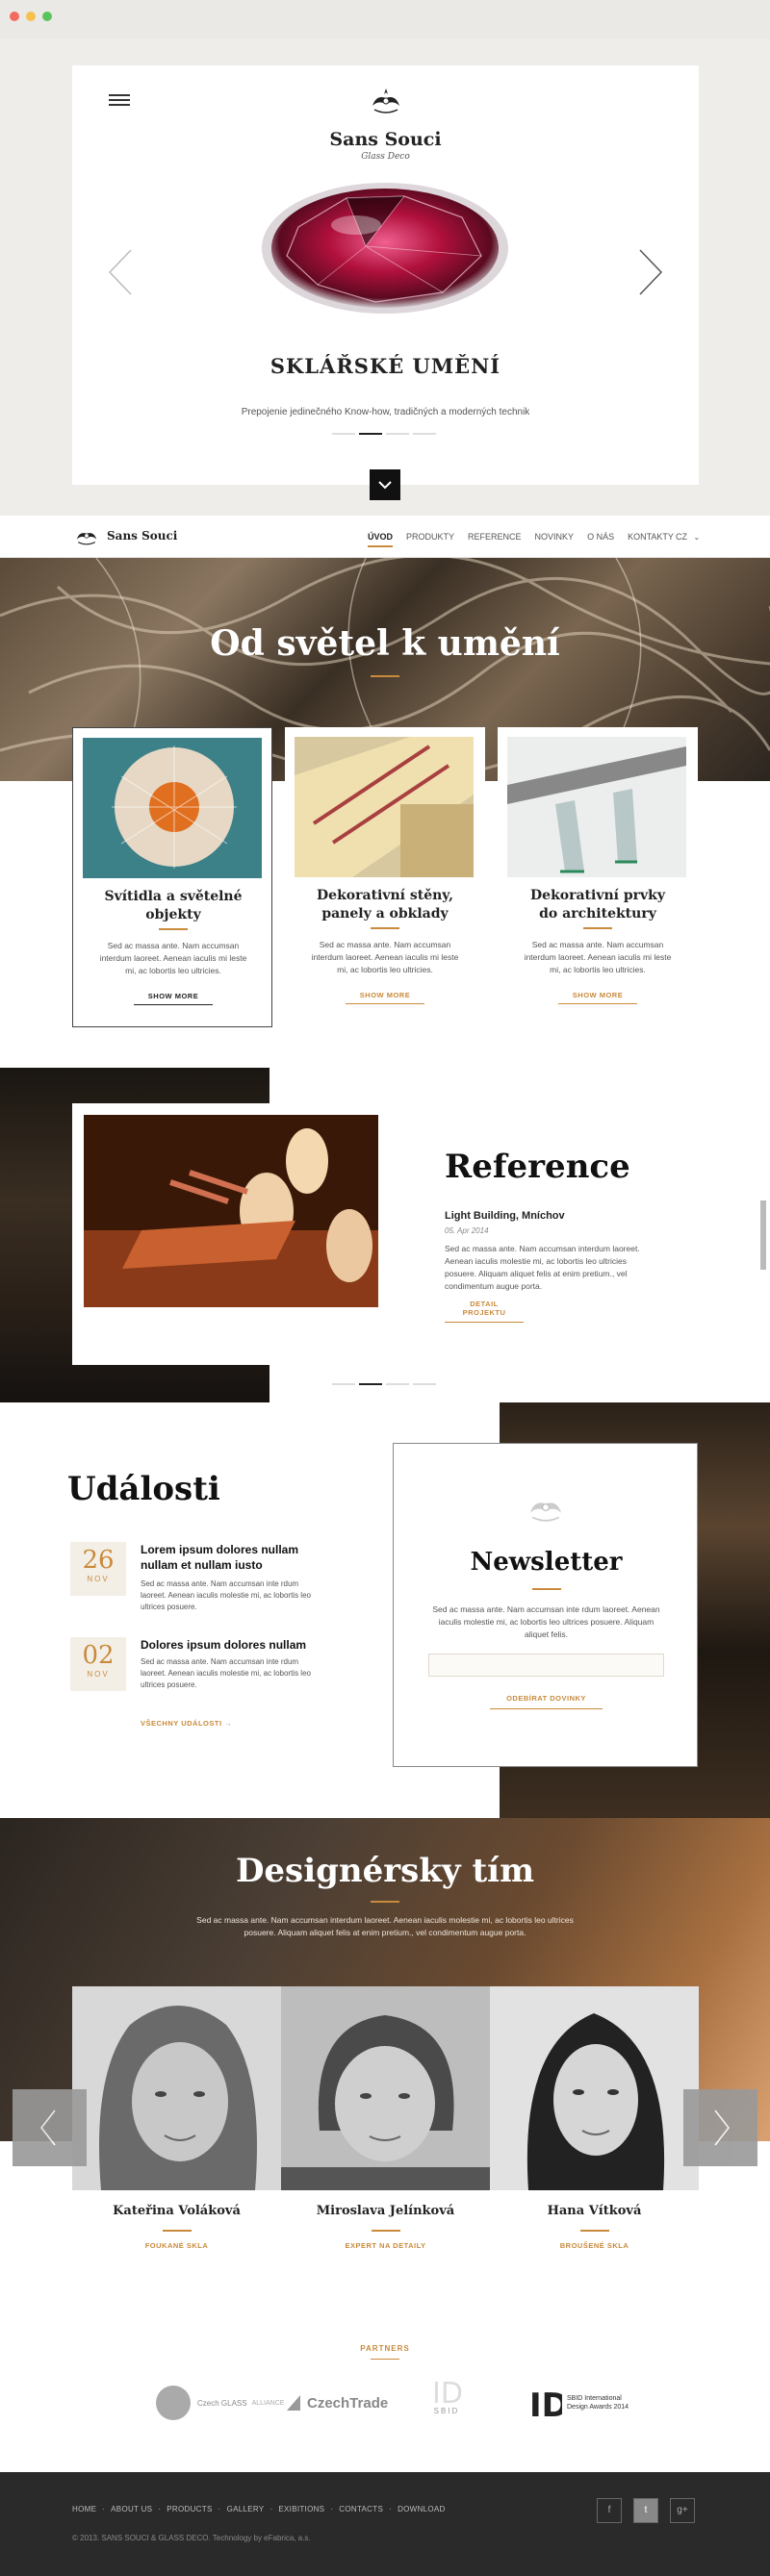 This screenshot has width=770, height=2576. I want to click on partners-divider, so click(385, 2360).